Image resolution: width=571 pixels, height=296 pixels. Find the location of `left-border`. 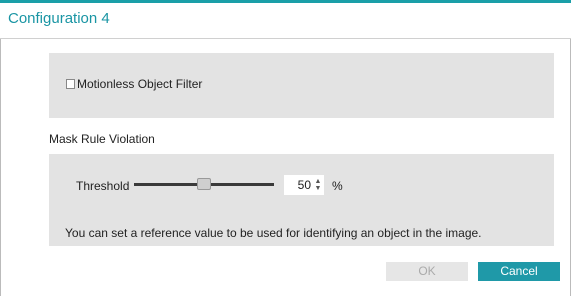

left-border is located at coordinates (0, 167).